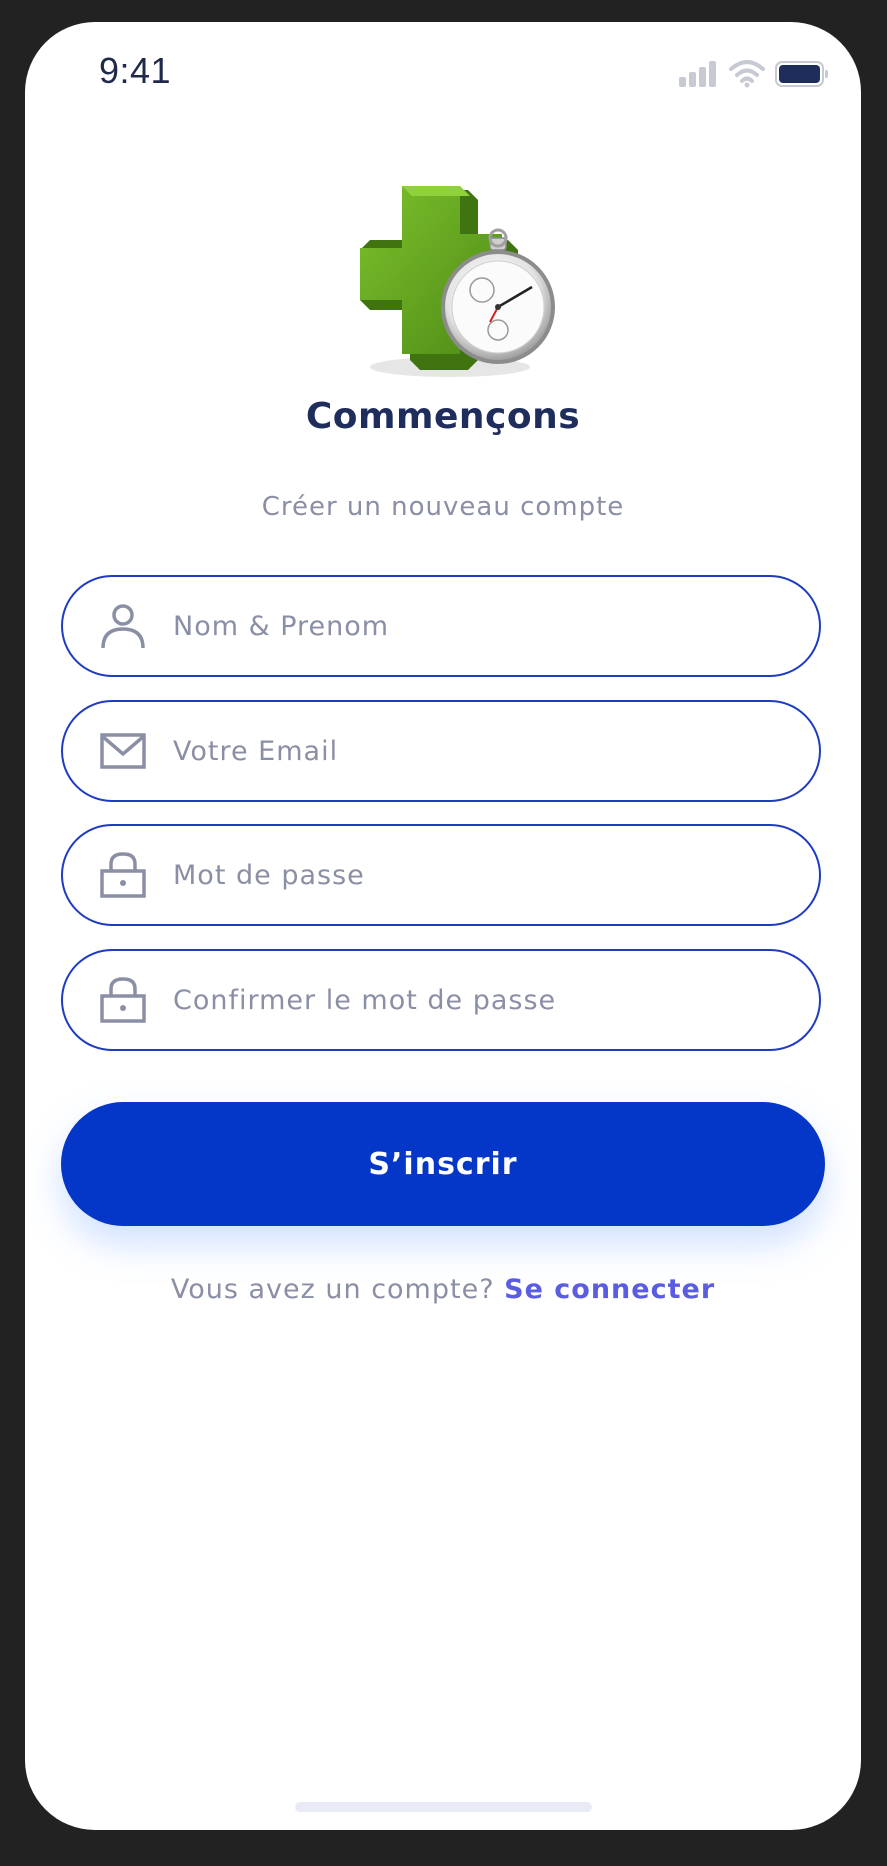 The height and width of the screenshot is (1866, 887). I want to click on password-placeholder: Mot de passe, so click(269, 875).